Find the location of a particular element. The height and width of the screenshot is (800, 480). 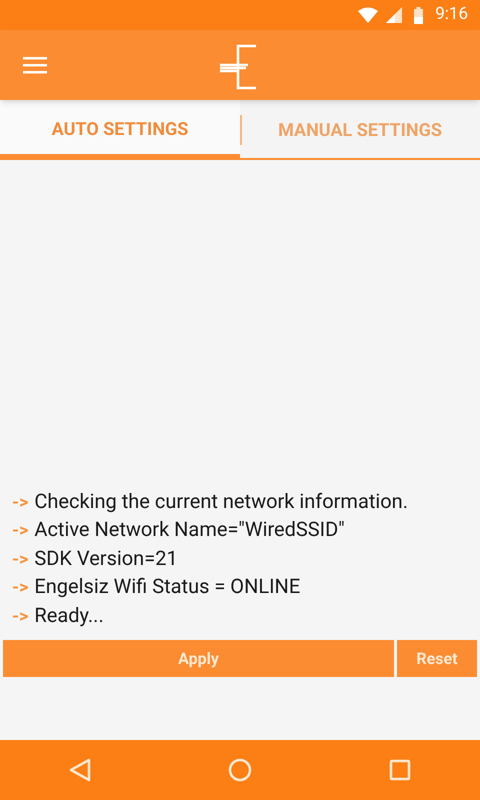

log-line: Engelsiz Wifi Status = ONLINE is located at coordinates (167, 586).